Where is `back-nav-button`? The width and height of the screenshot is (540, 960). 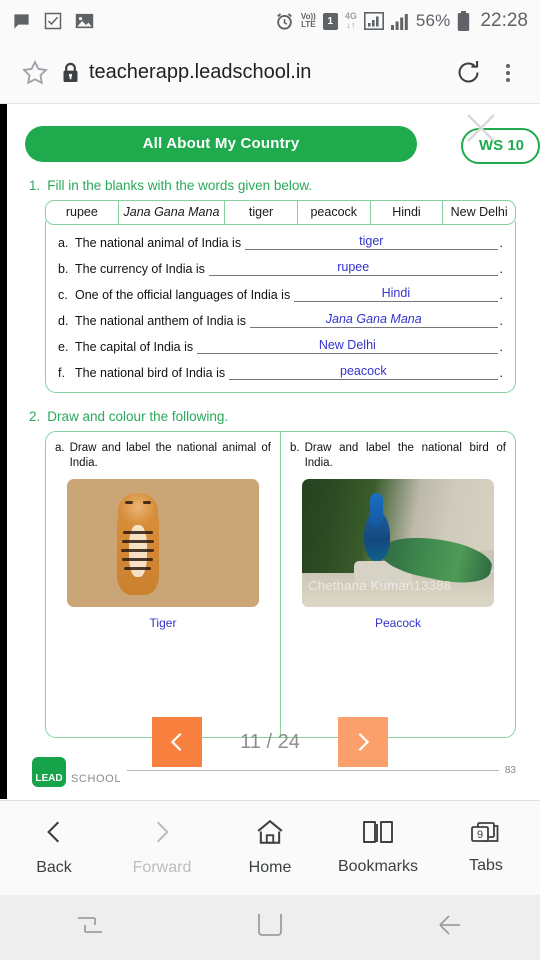 back-nav-button is located at coordinates (450, 927).